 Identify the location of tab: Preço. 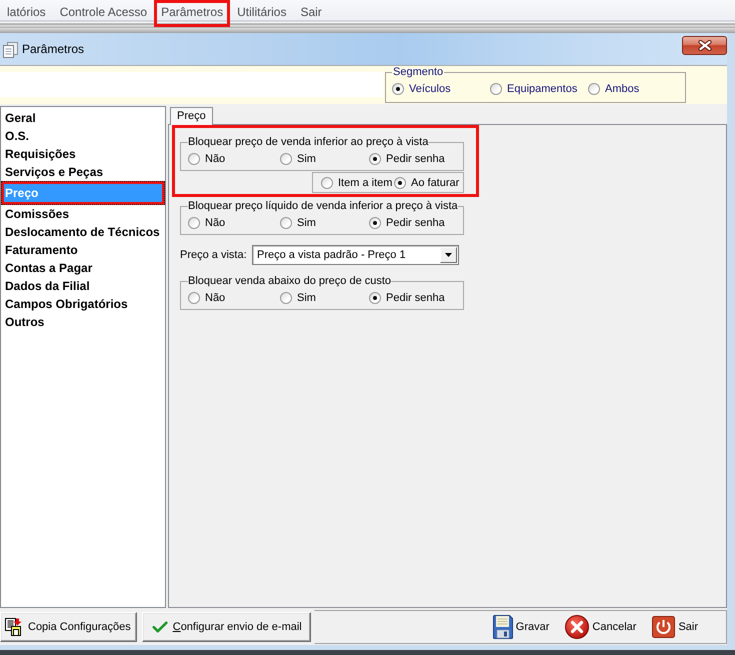
(191, 116).